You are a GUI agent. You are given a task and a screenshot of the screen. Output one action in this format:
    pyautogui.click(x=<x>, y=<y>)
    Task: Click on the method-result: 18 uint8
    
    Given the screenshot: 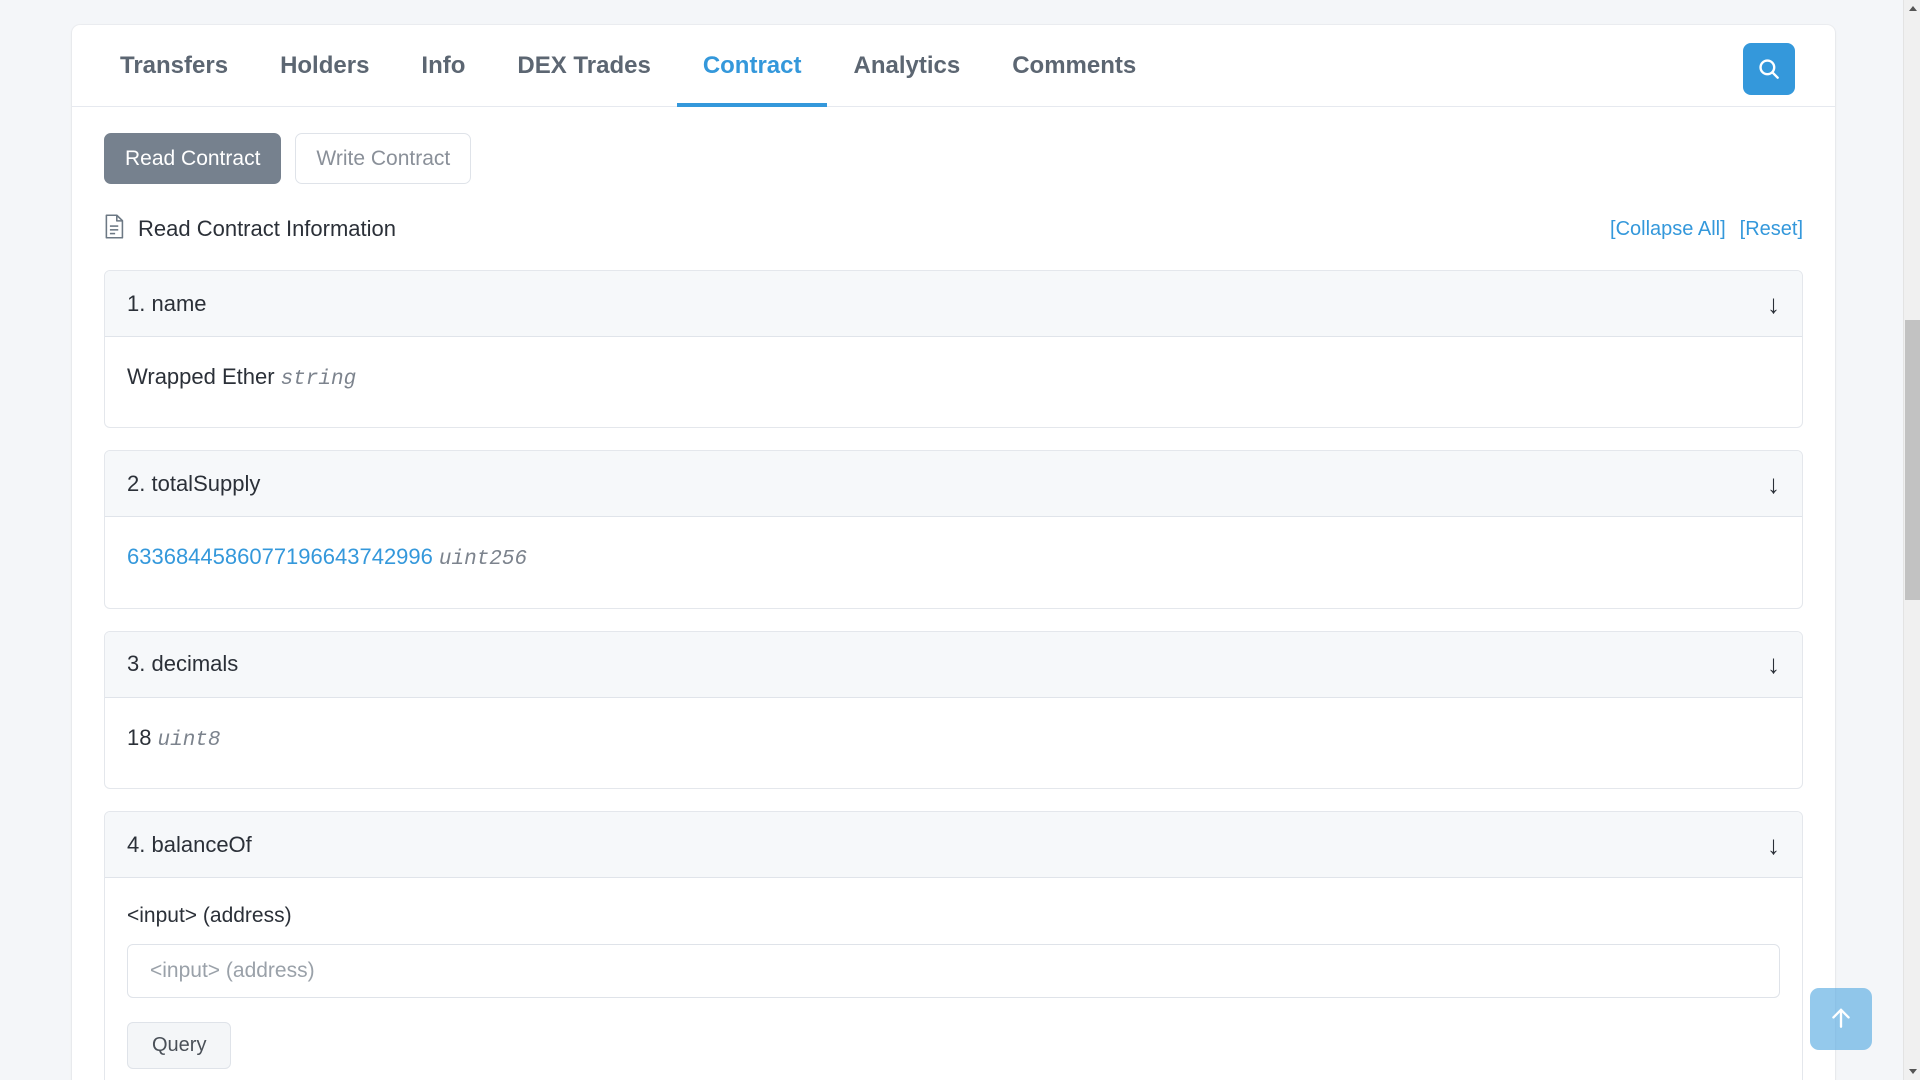 What is the action you would take?
    pyautogui.click(x=953, y=739)
    